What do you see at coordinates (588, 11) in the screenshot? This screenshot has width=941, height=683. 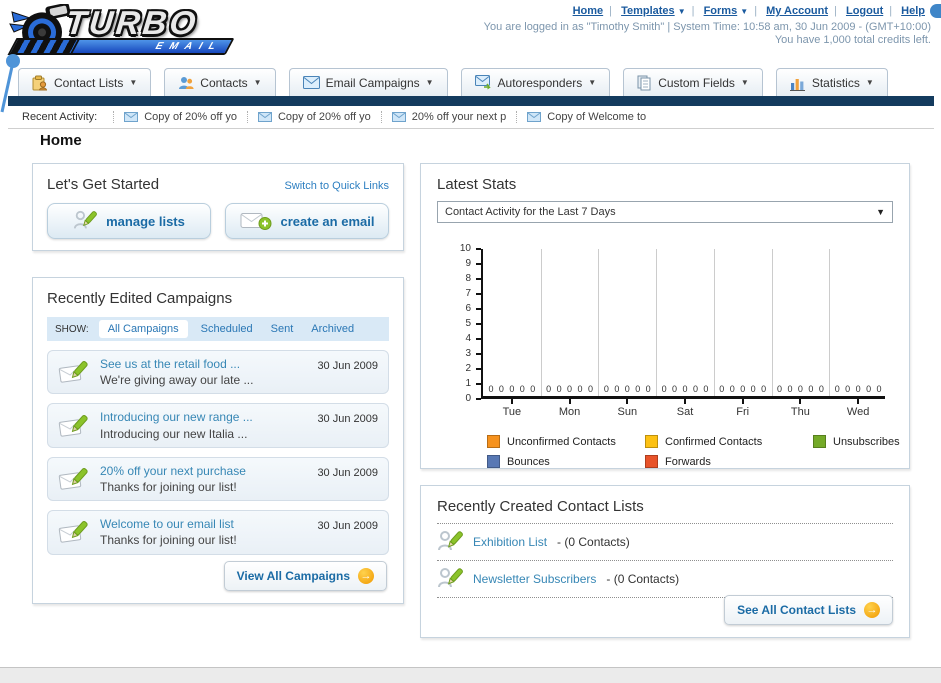 I see `nav-link-home: Home` at bounding box center [588, 11].